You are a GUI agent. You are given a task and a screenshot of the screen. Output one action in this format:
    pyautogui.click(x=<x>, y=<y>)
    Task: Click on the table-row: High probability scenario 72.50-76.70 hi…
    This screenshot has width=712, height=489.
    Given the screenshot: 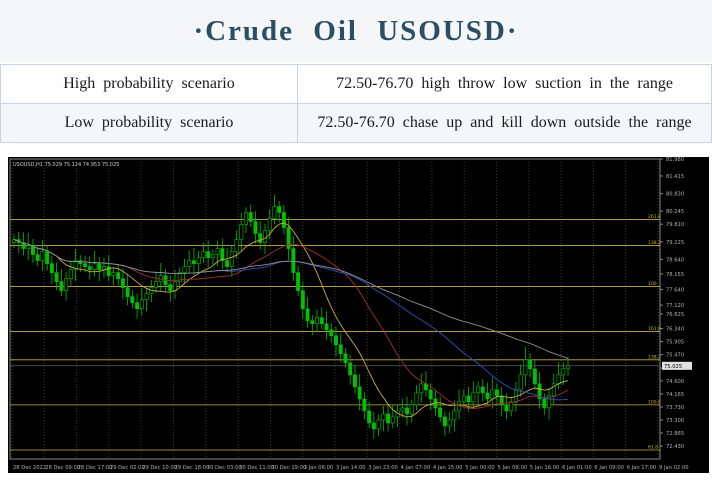 What is the action you would take?
    pyautogui.click(x=356, y=84)
    